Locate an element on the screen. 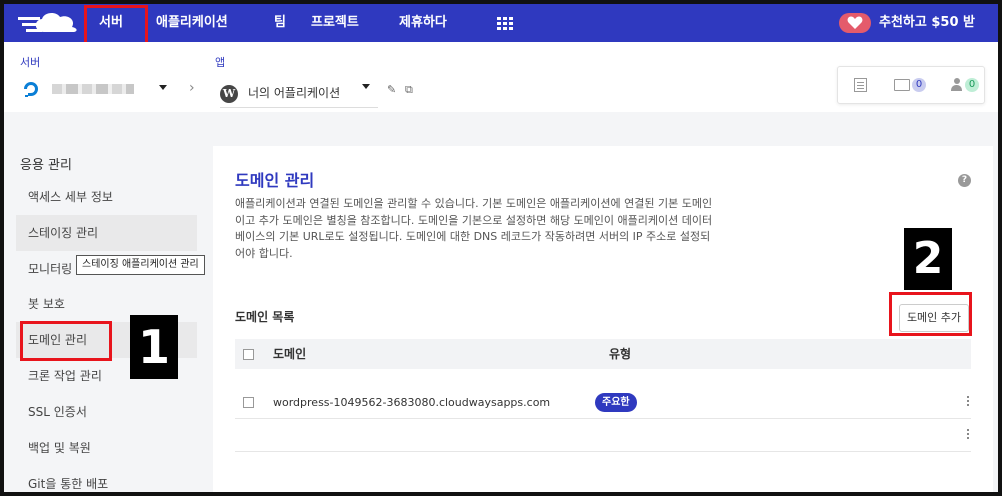 Image resolution: width=1002 pixels, height=496 pixels. domain-list-title: 도메인 목록 is located at coordinates (265, 317).